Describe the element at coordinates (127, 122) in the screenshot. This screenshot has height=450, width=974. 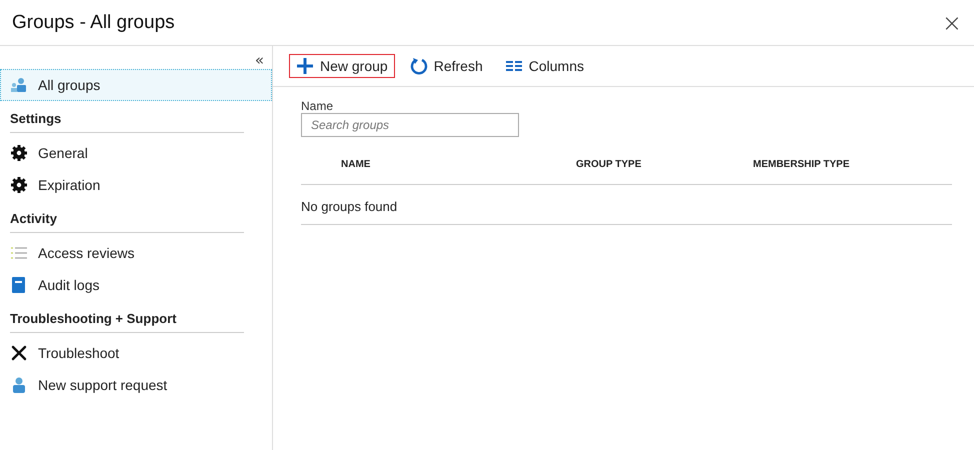
I see `section-header: Settings` at that location.